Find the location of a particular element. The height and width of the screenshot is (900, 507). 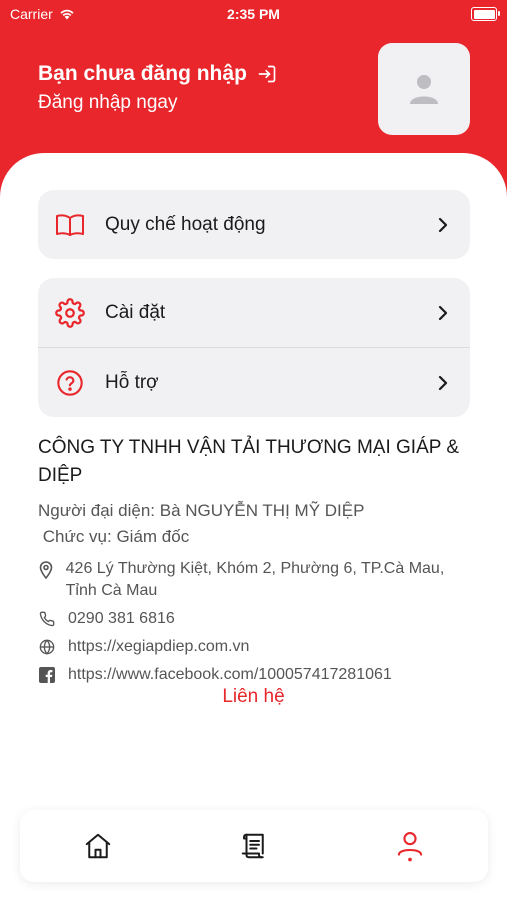

menu-item-settings: Cài đặt is located at coordinates (254, 312).